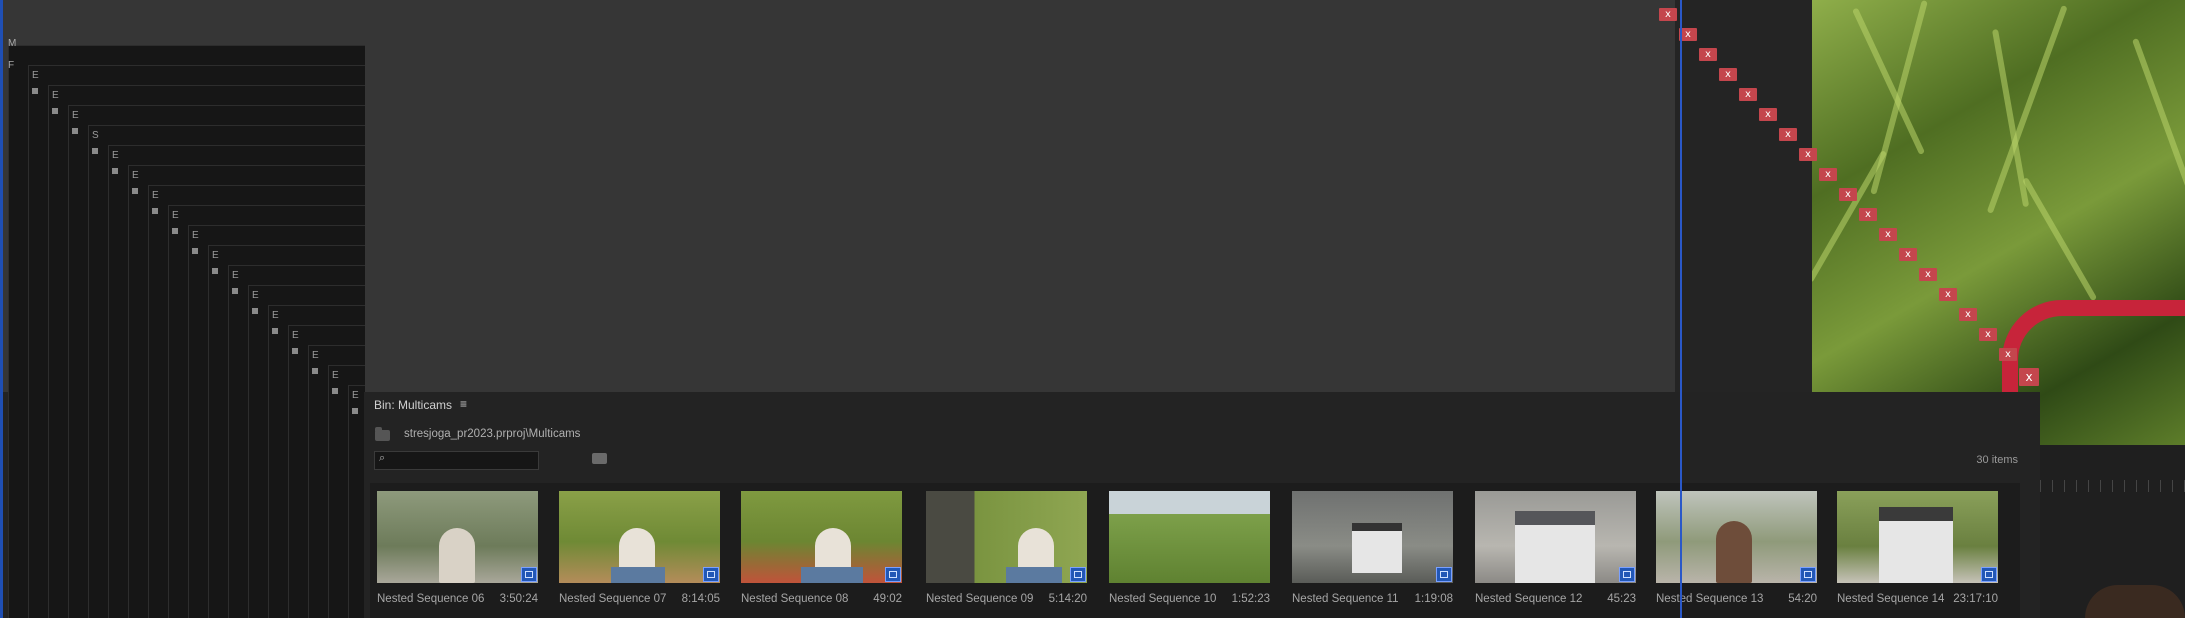 This screenshot has height=618, width=2185. What do you see at coordinates (1681, 309) in the screenshot?
I see `playhead` at bounding box center [1681, 309].